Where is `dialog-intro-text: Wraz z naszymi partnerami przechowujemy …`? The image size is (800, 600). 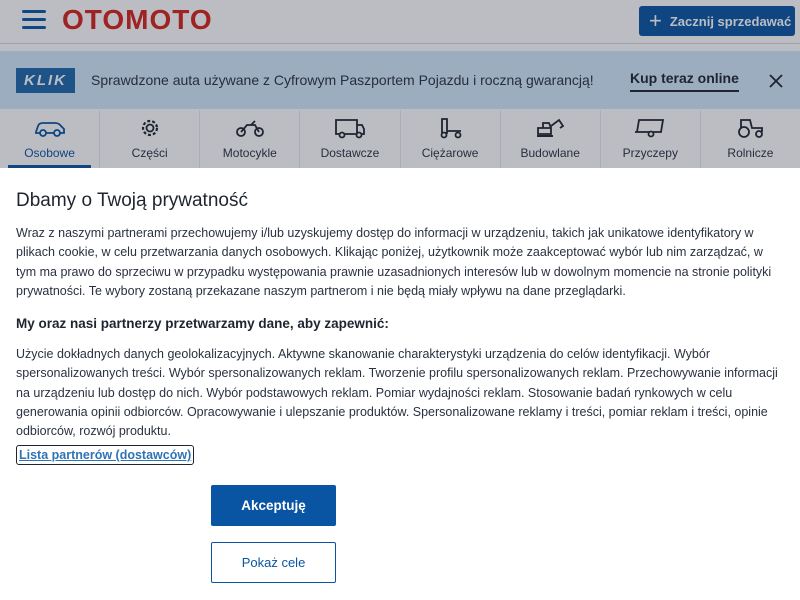 dialog-intro-text: Wraz z naszymi partnerami przechowujemy … is located at coordinates (394, 262).